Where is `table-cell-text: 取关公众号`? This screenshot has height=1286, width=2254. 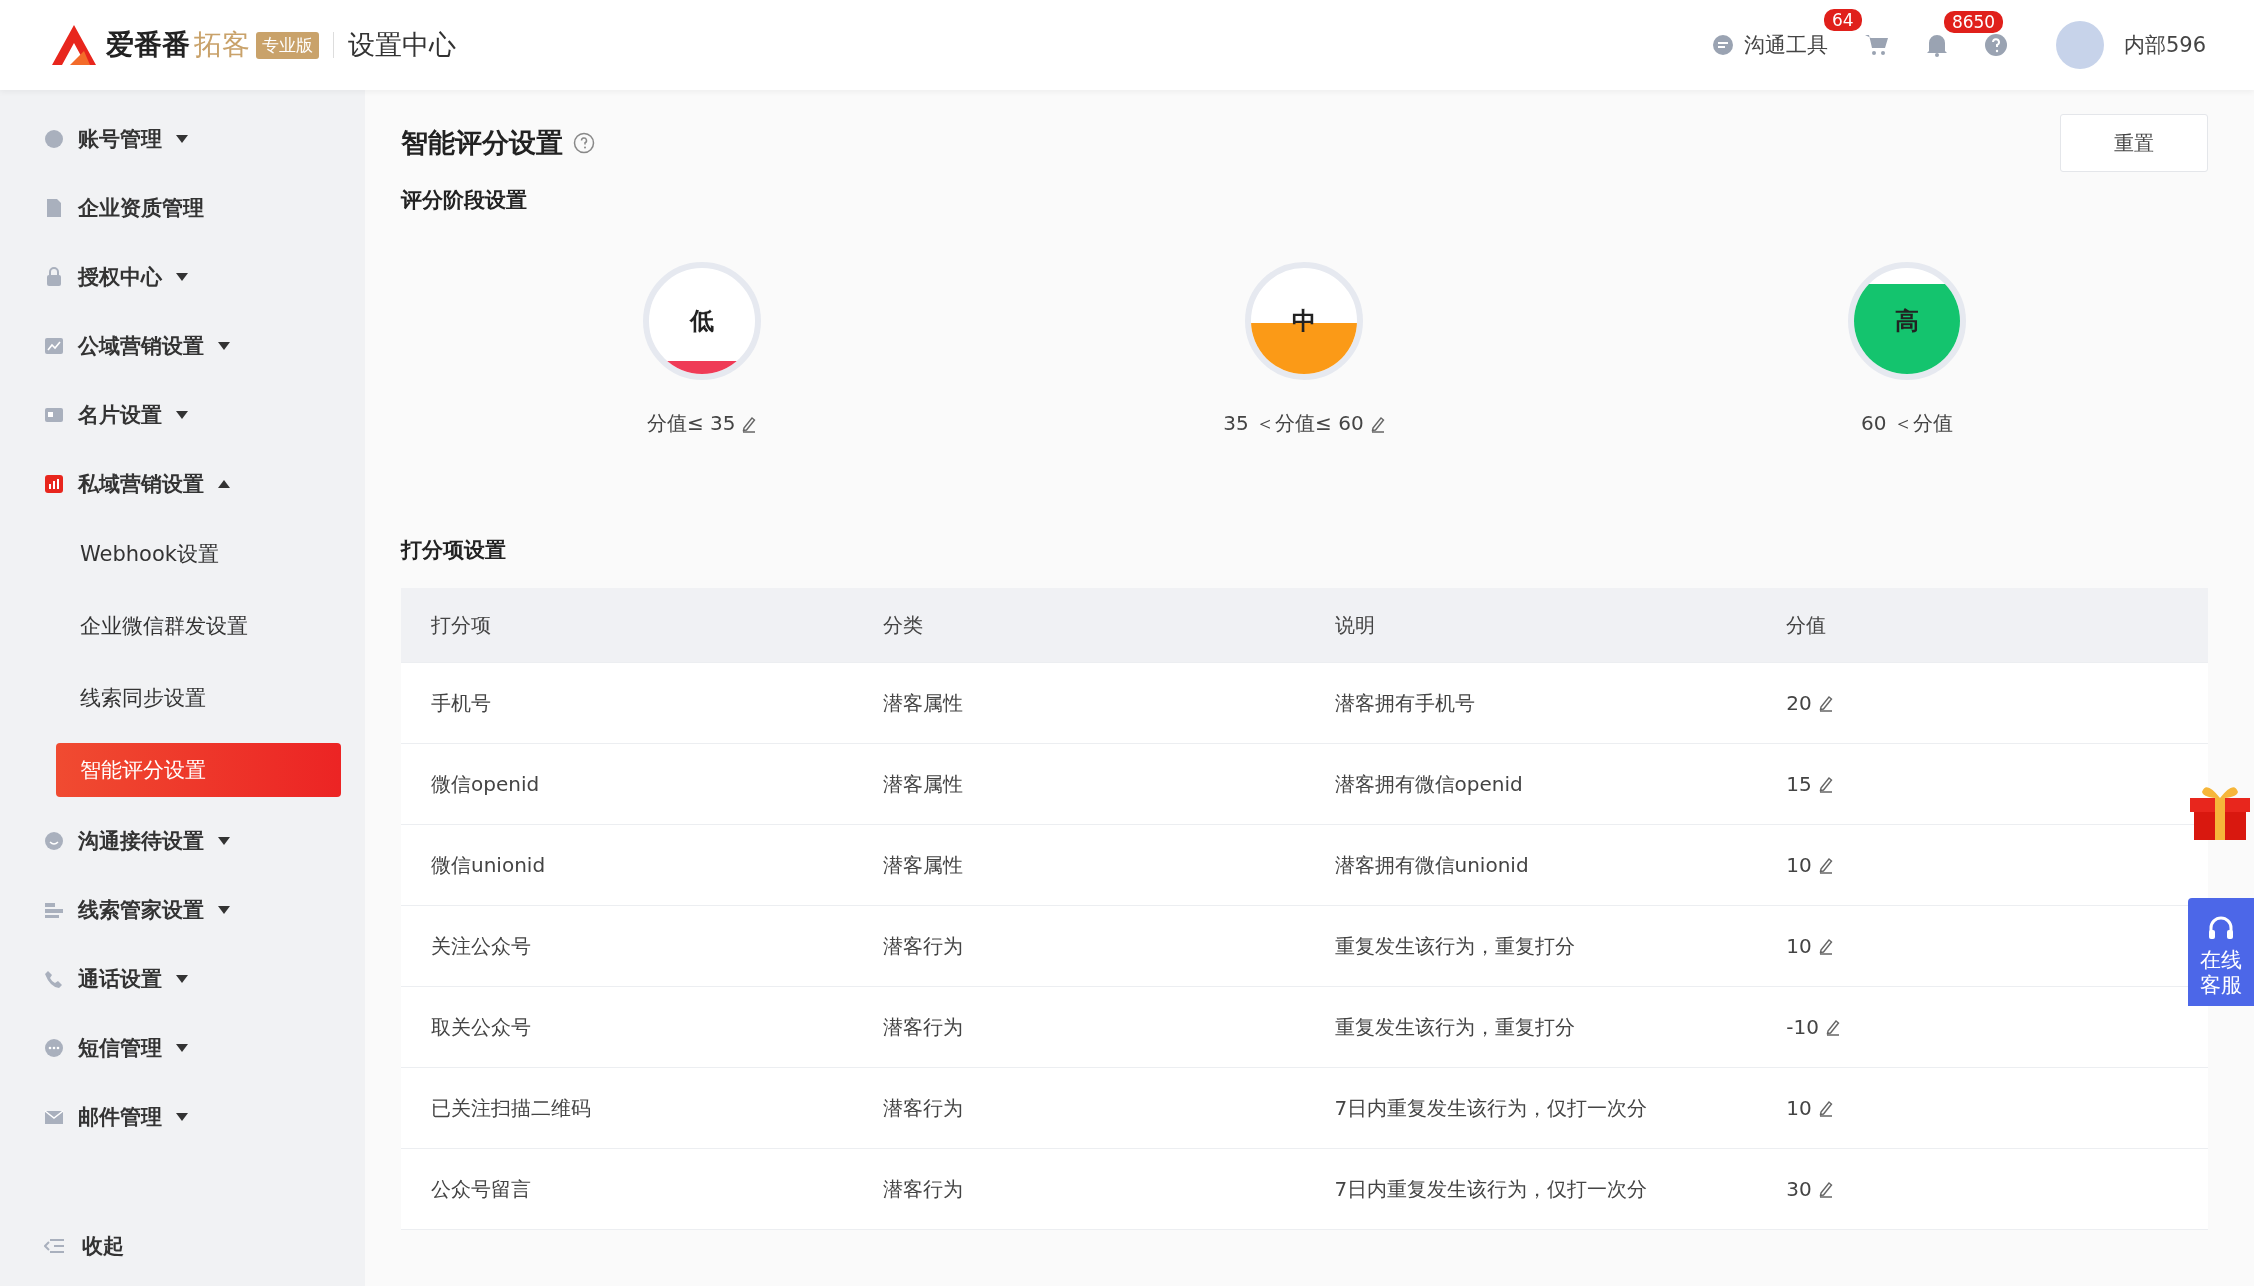
table-cell-text: 取关公众号 is located at coordinates (481, 1027).